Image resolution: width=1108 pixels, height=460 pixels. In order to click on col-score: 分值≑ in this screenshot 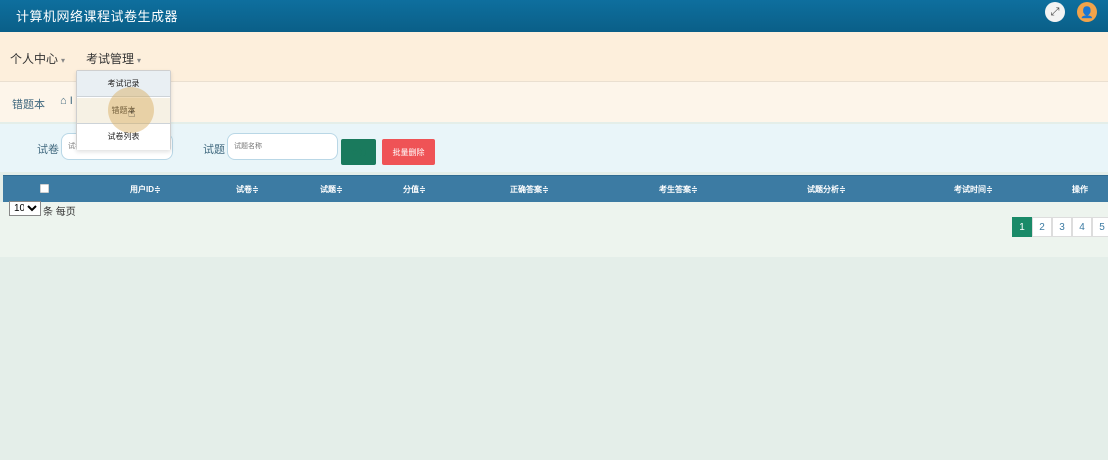, I will do `click(414, 189)`.